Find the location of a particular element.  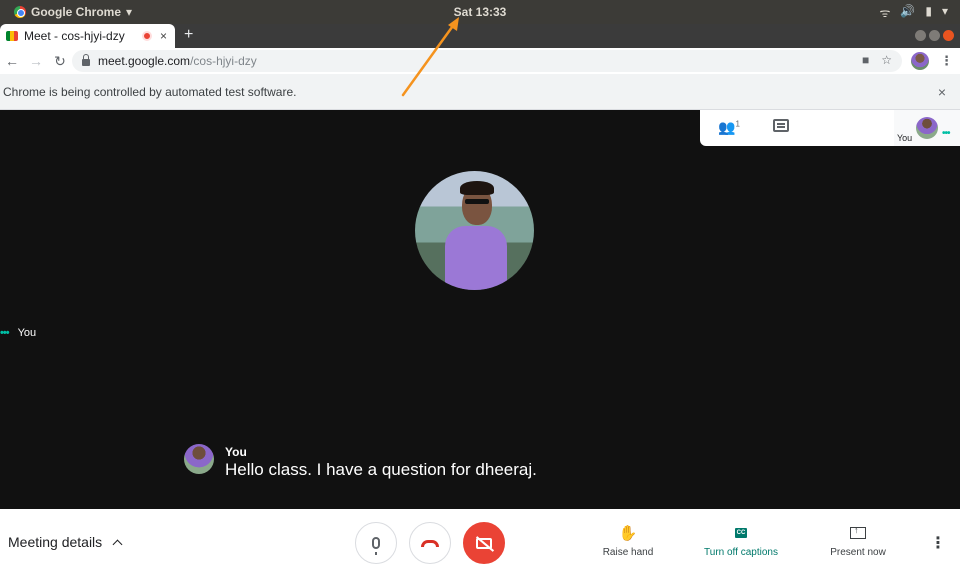

participant-avatar is located at coordinates (474, 230).